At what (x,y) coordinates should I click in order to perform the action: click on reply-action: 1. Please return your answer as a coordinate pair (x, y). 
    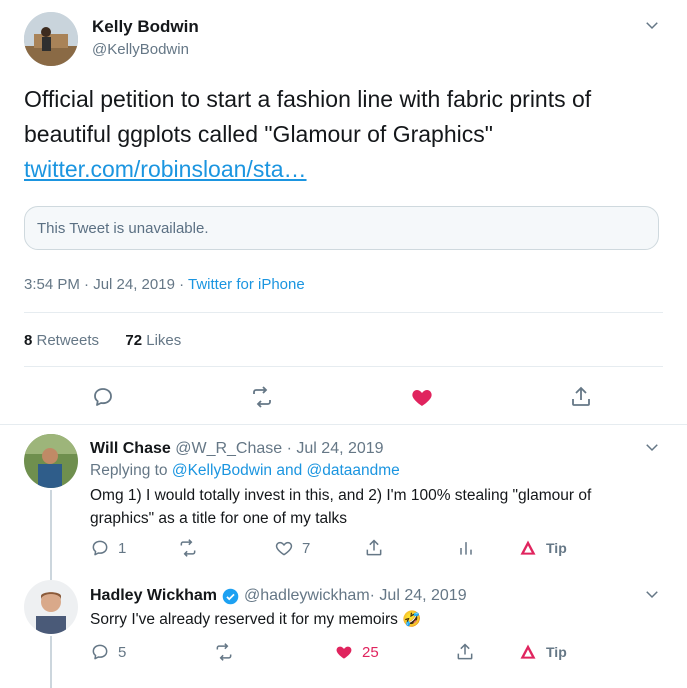
    Looking at the image, I should click on (108, 548).